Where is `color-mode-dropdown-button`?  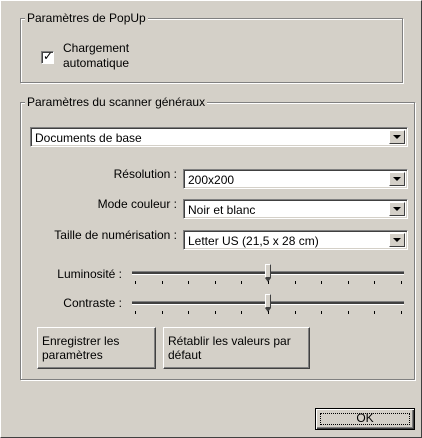 color-mode-dropdown-button is located at coordinates (397, 209).